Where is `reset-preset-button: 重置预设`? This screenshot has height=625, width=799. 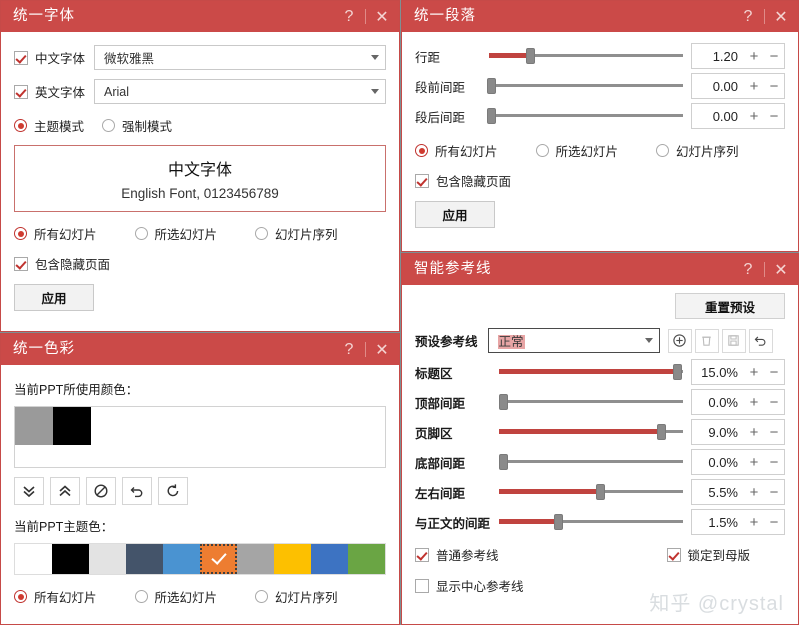
reset-preset-button: 重置预设 is located at coordinates (730, 306).